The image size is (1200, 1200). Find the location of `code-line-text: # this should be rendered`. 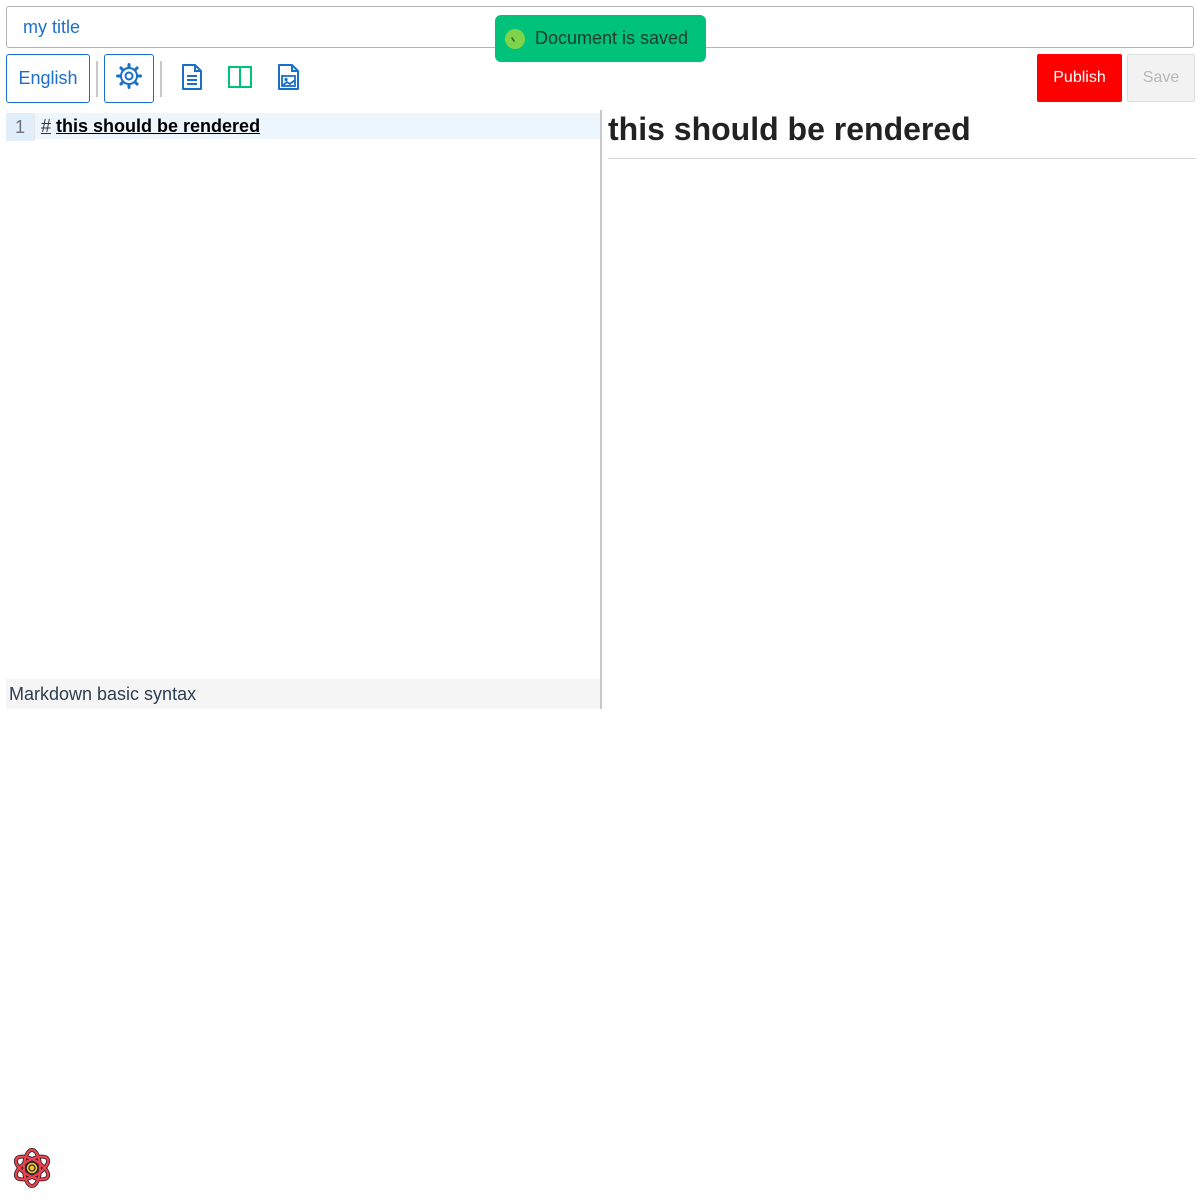

code-line-text: # this should be rendered is located at coordinates (150, 126).